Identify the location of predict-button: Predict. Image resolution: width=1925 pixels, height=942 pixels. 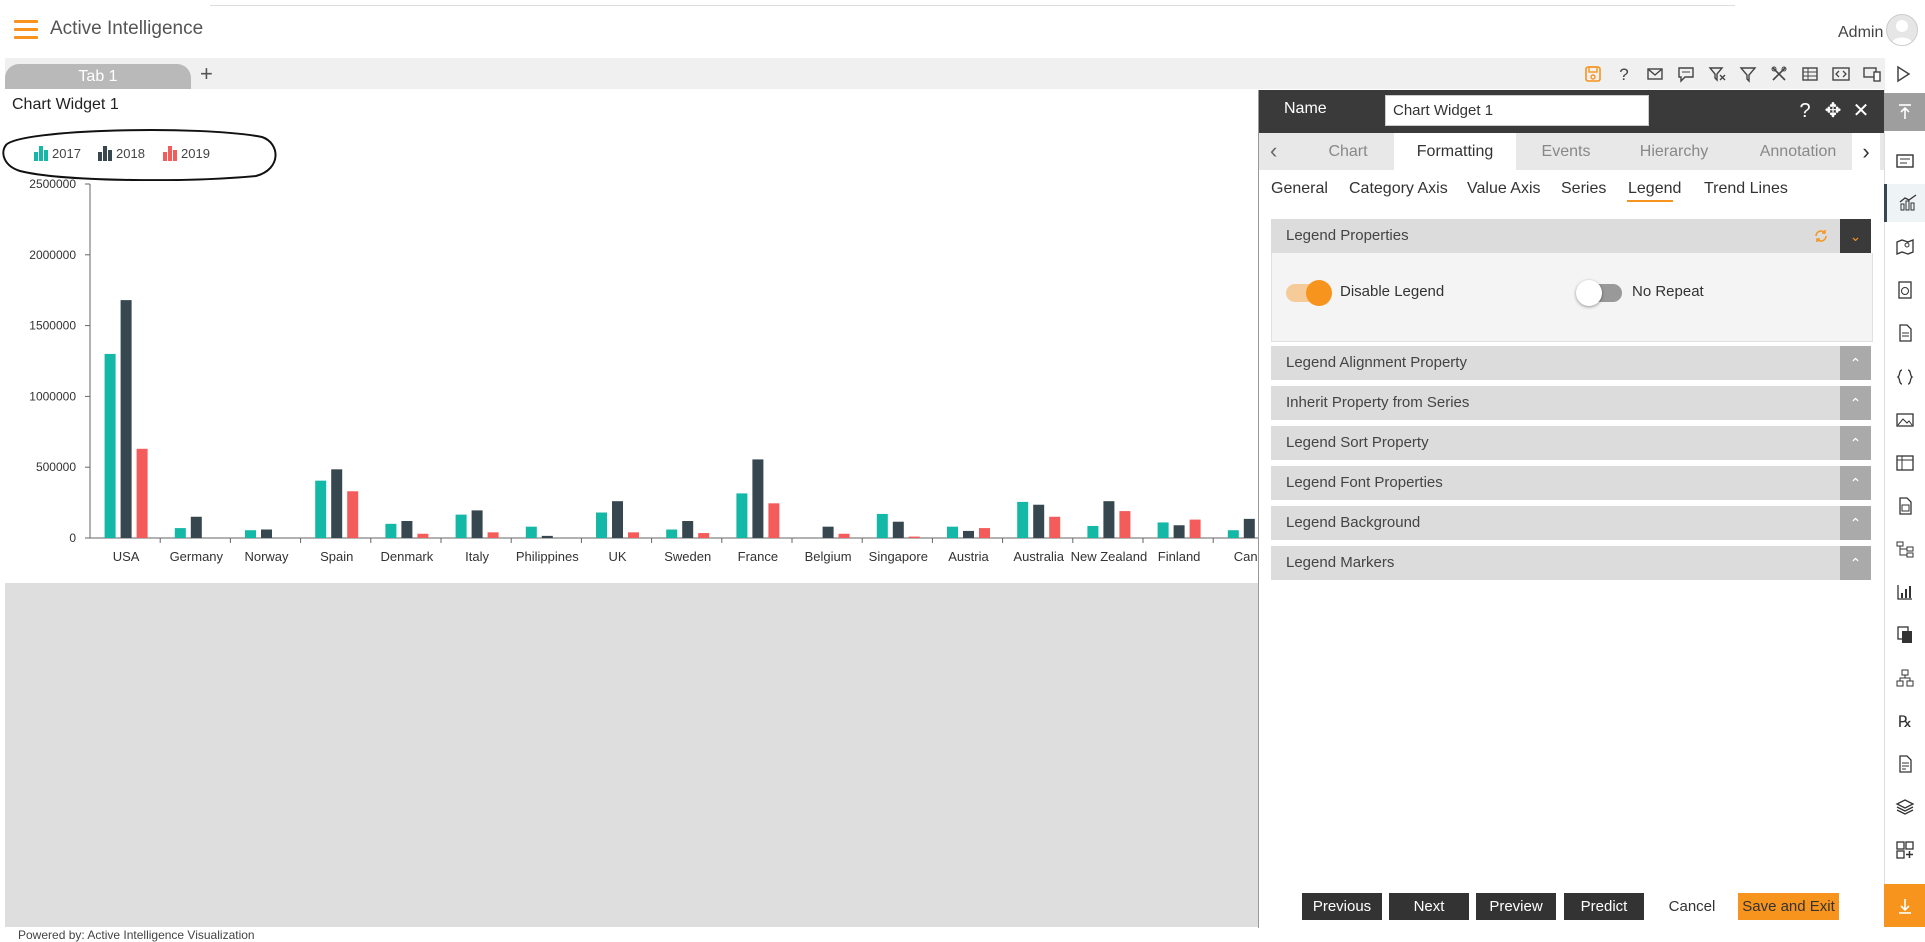
(1604, 906).